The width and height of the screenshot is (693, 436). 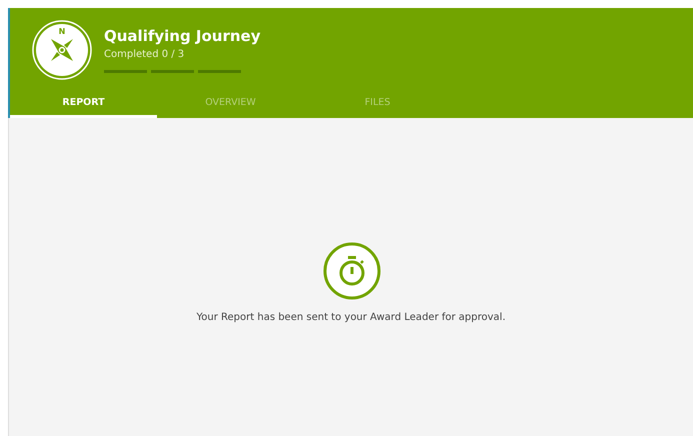 I want to click on compass-letter: N, so click(x=62, y=31).